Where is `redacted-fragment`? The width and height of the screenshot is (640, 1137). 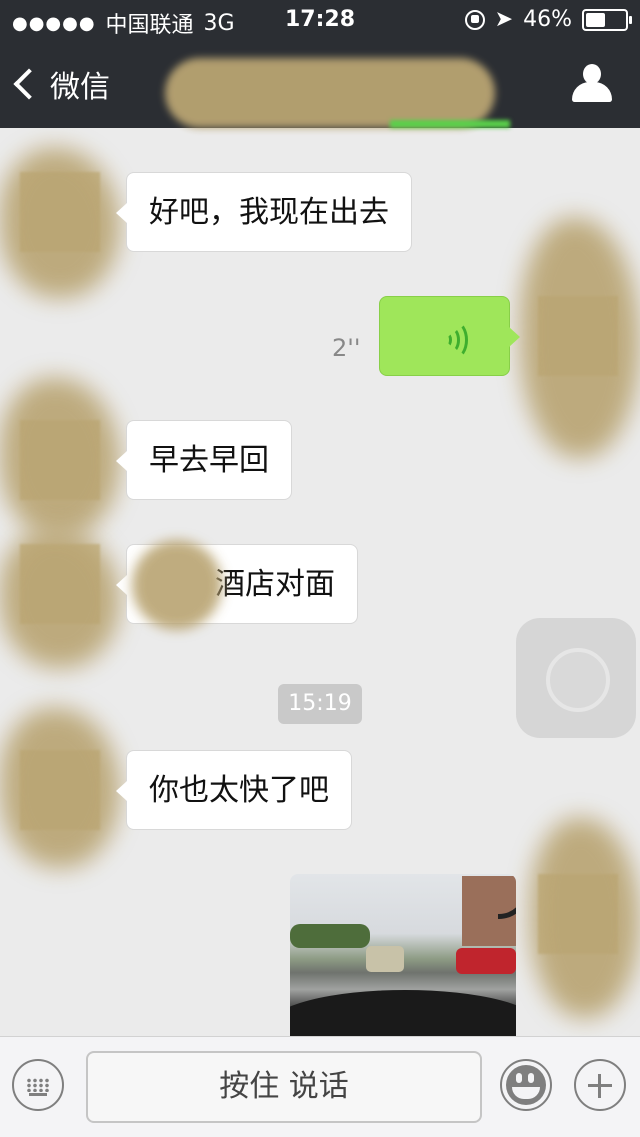 redacted-fragment is located at coordinates (450, 124).